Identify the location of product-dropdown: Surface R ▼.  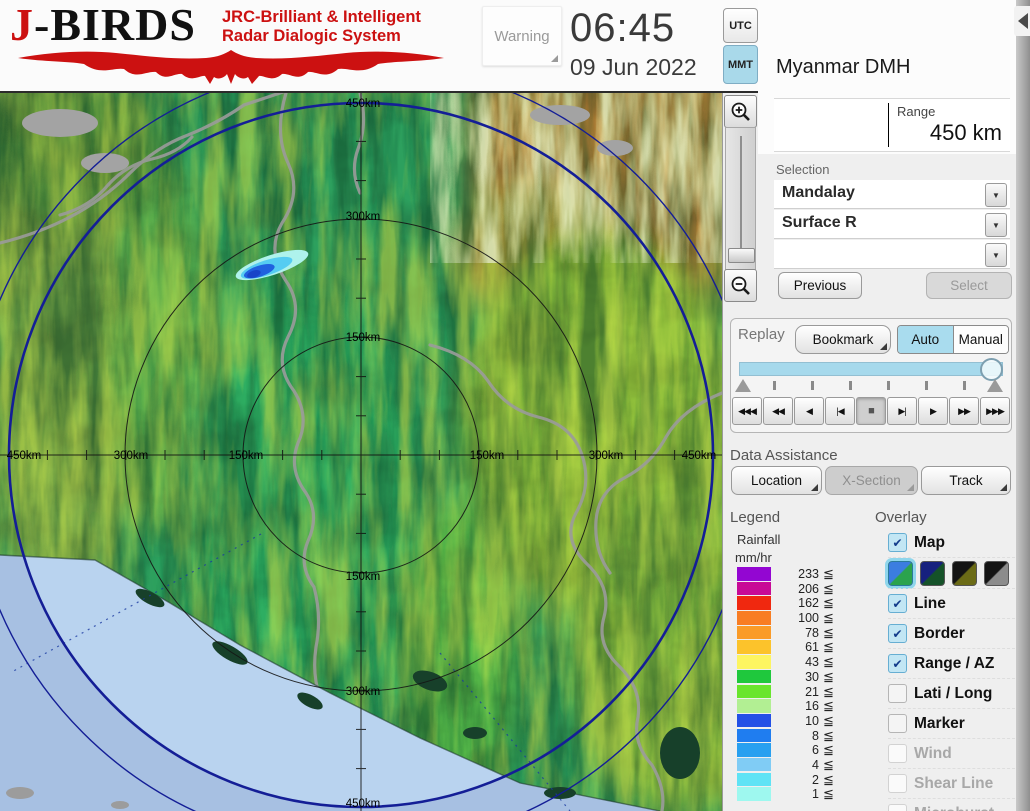
(892, 224).